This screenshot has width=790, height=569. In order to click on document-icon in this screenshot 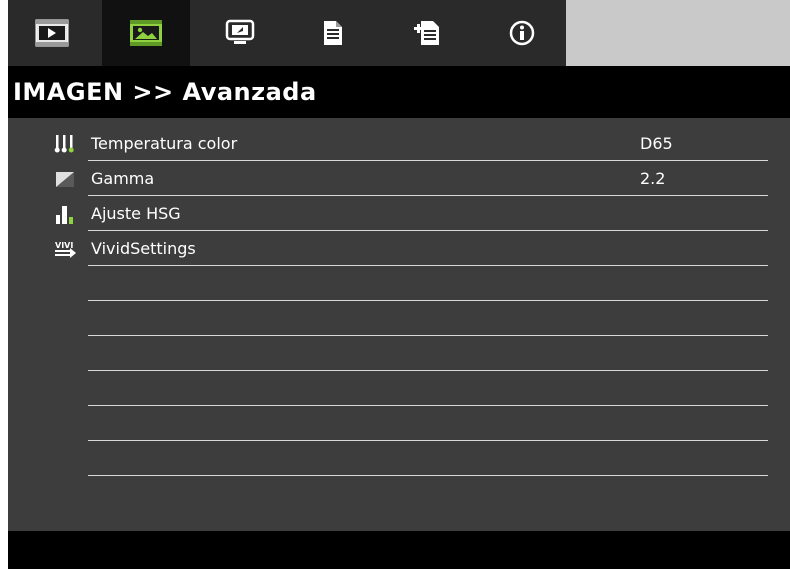, I will do `click(333, 33)`.